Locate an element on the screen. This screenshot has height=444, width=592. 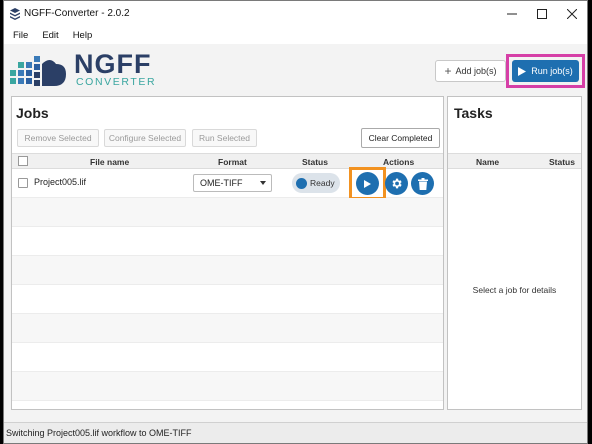
column-file-name: File name is located at coordinates (109, 162).